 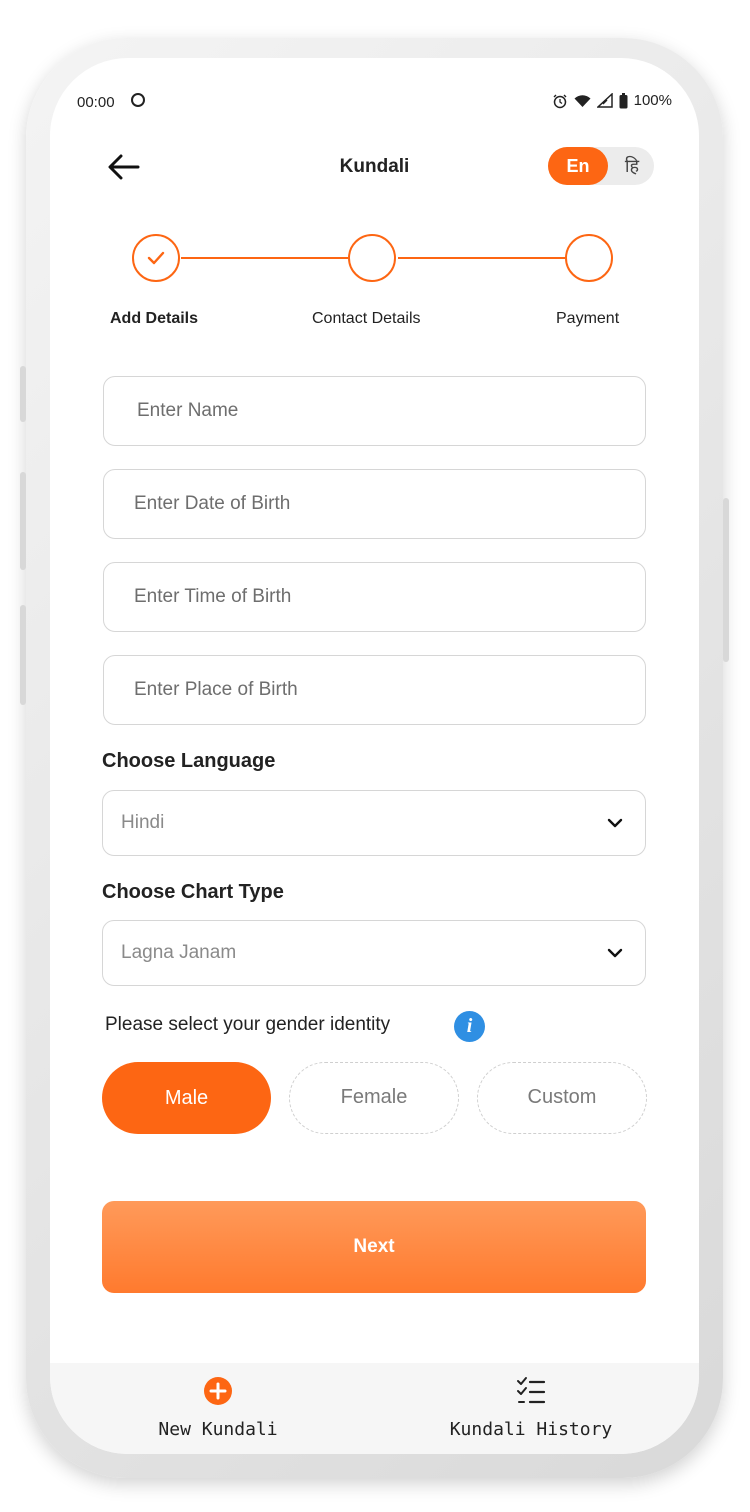 I want to click on name-input, so click(x=374, y=411).